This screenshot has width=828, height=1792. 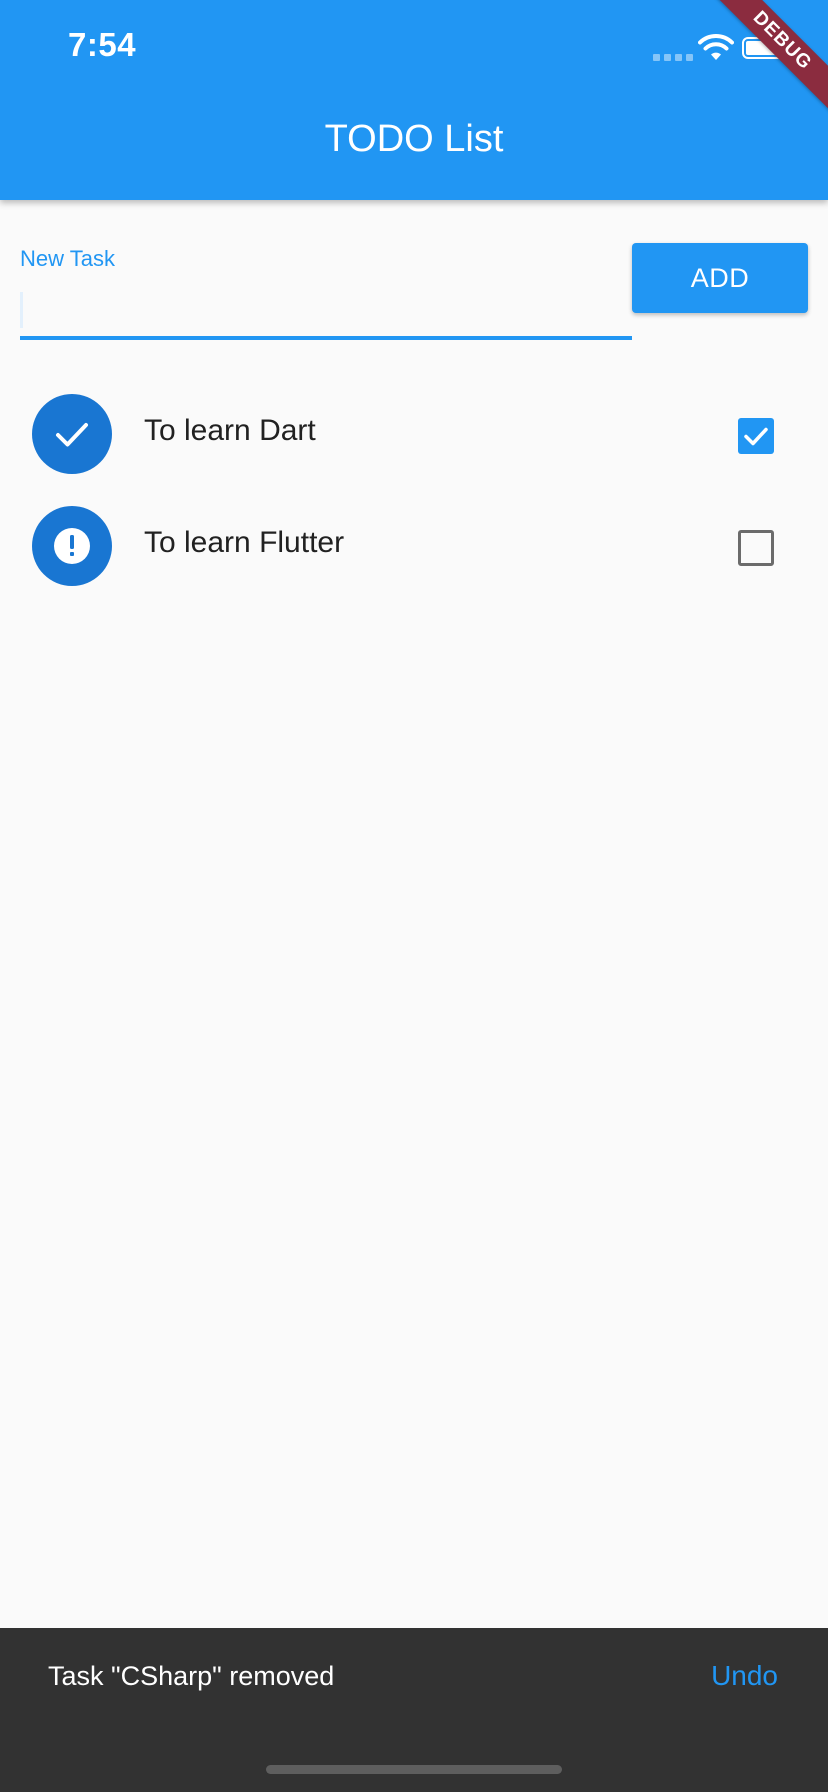 I want to click on new-task-underline, so click(x=326, y=338).